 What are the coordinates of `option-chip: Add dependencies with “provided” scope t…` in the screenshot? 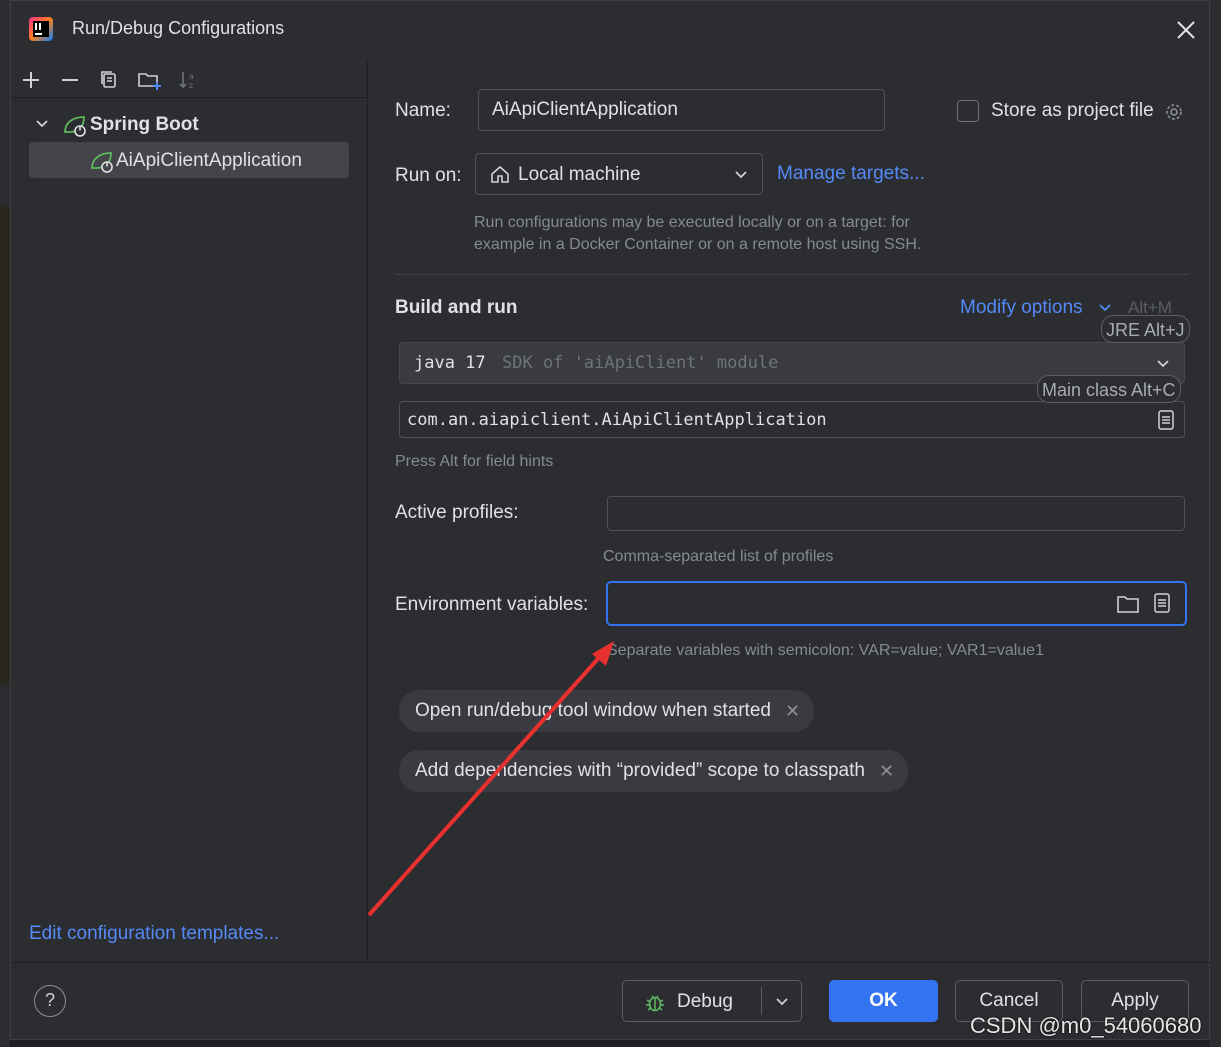 It's located at (654, 771).